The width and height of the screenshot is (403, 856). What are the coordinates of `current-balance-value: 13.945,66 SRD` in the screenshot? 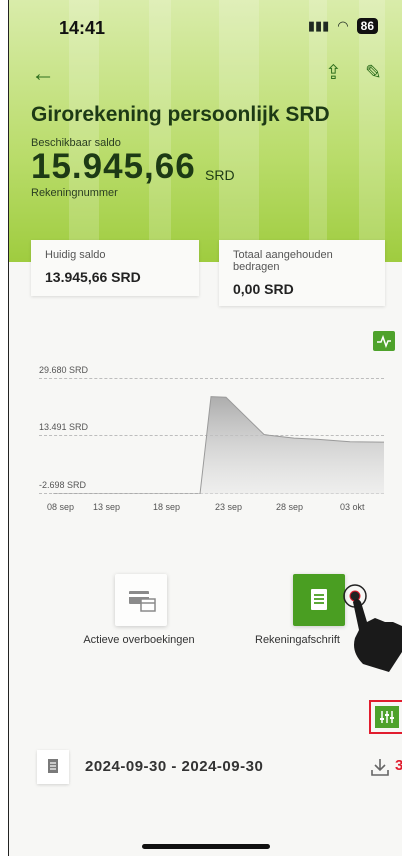 It's located at (93, 277).